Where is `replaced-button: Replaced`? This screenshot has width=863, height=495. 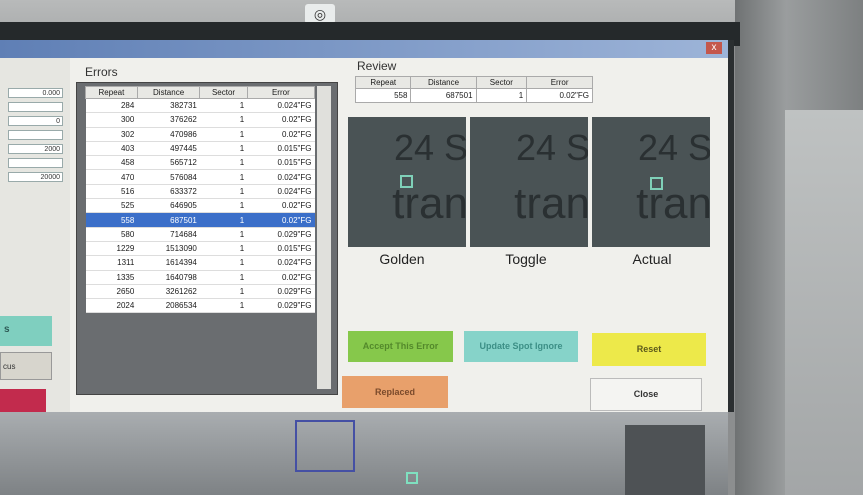
replaced-button: Replaced is located at coordinates (395, 392).